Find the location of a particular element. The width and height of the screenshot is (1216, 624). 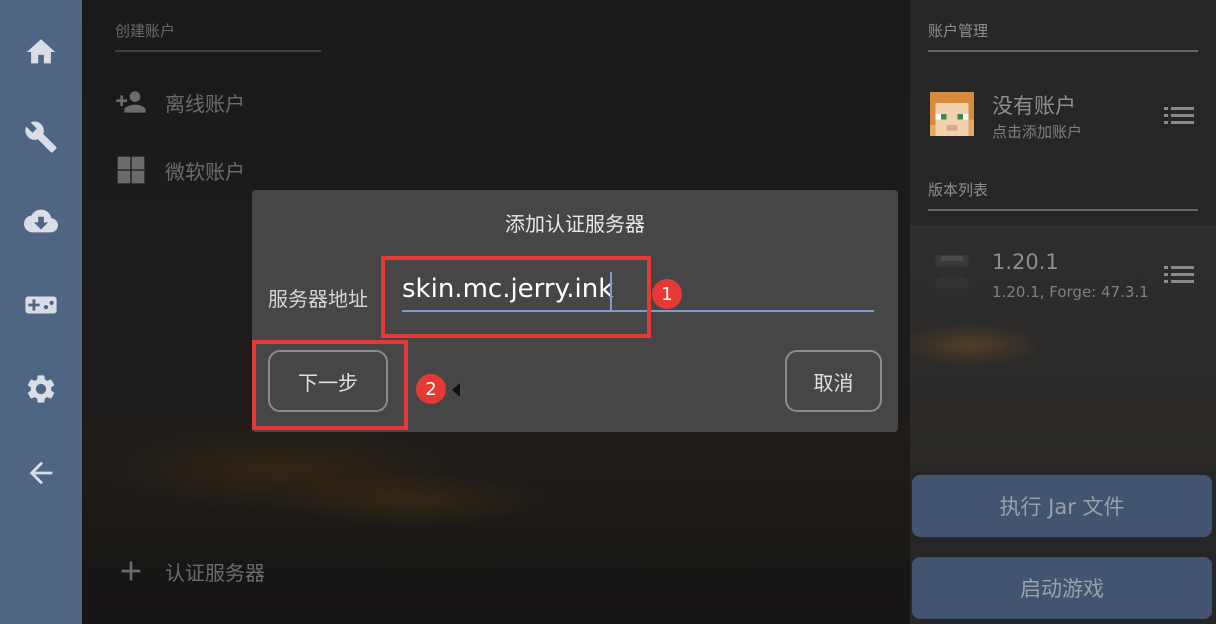

nav-home is located at coordinates (41, 52).